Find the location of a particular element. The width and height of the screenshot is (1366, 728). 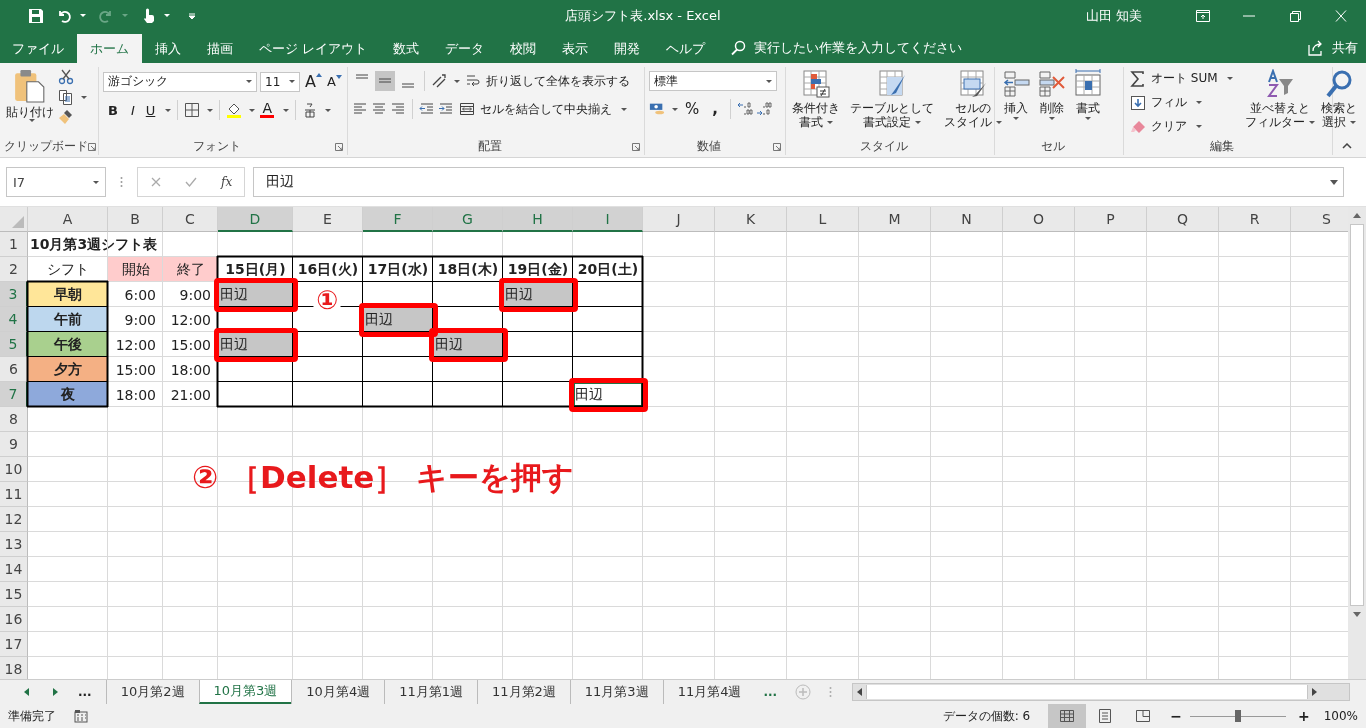

style-button: テーブルとして 書式設定 is located at coordinates (892, 99).